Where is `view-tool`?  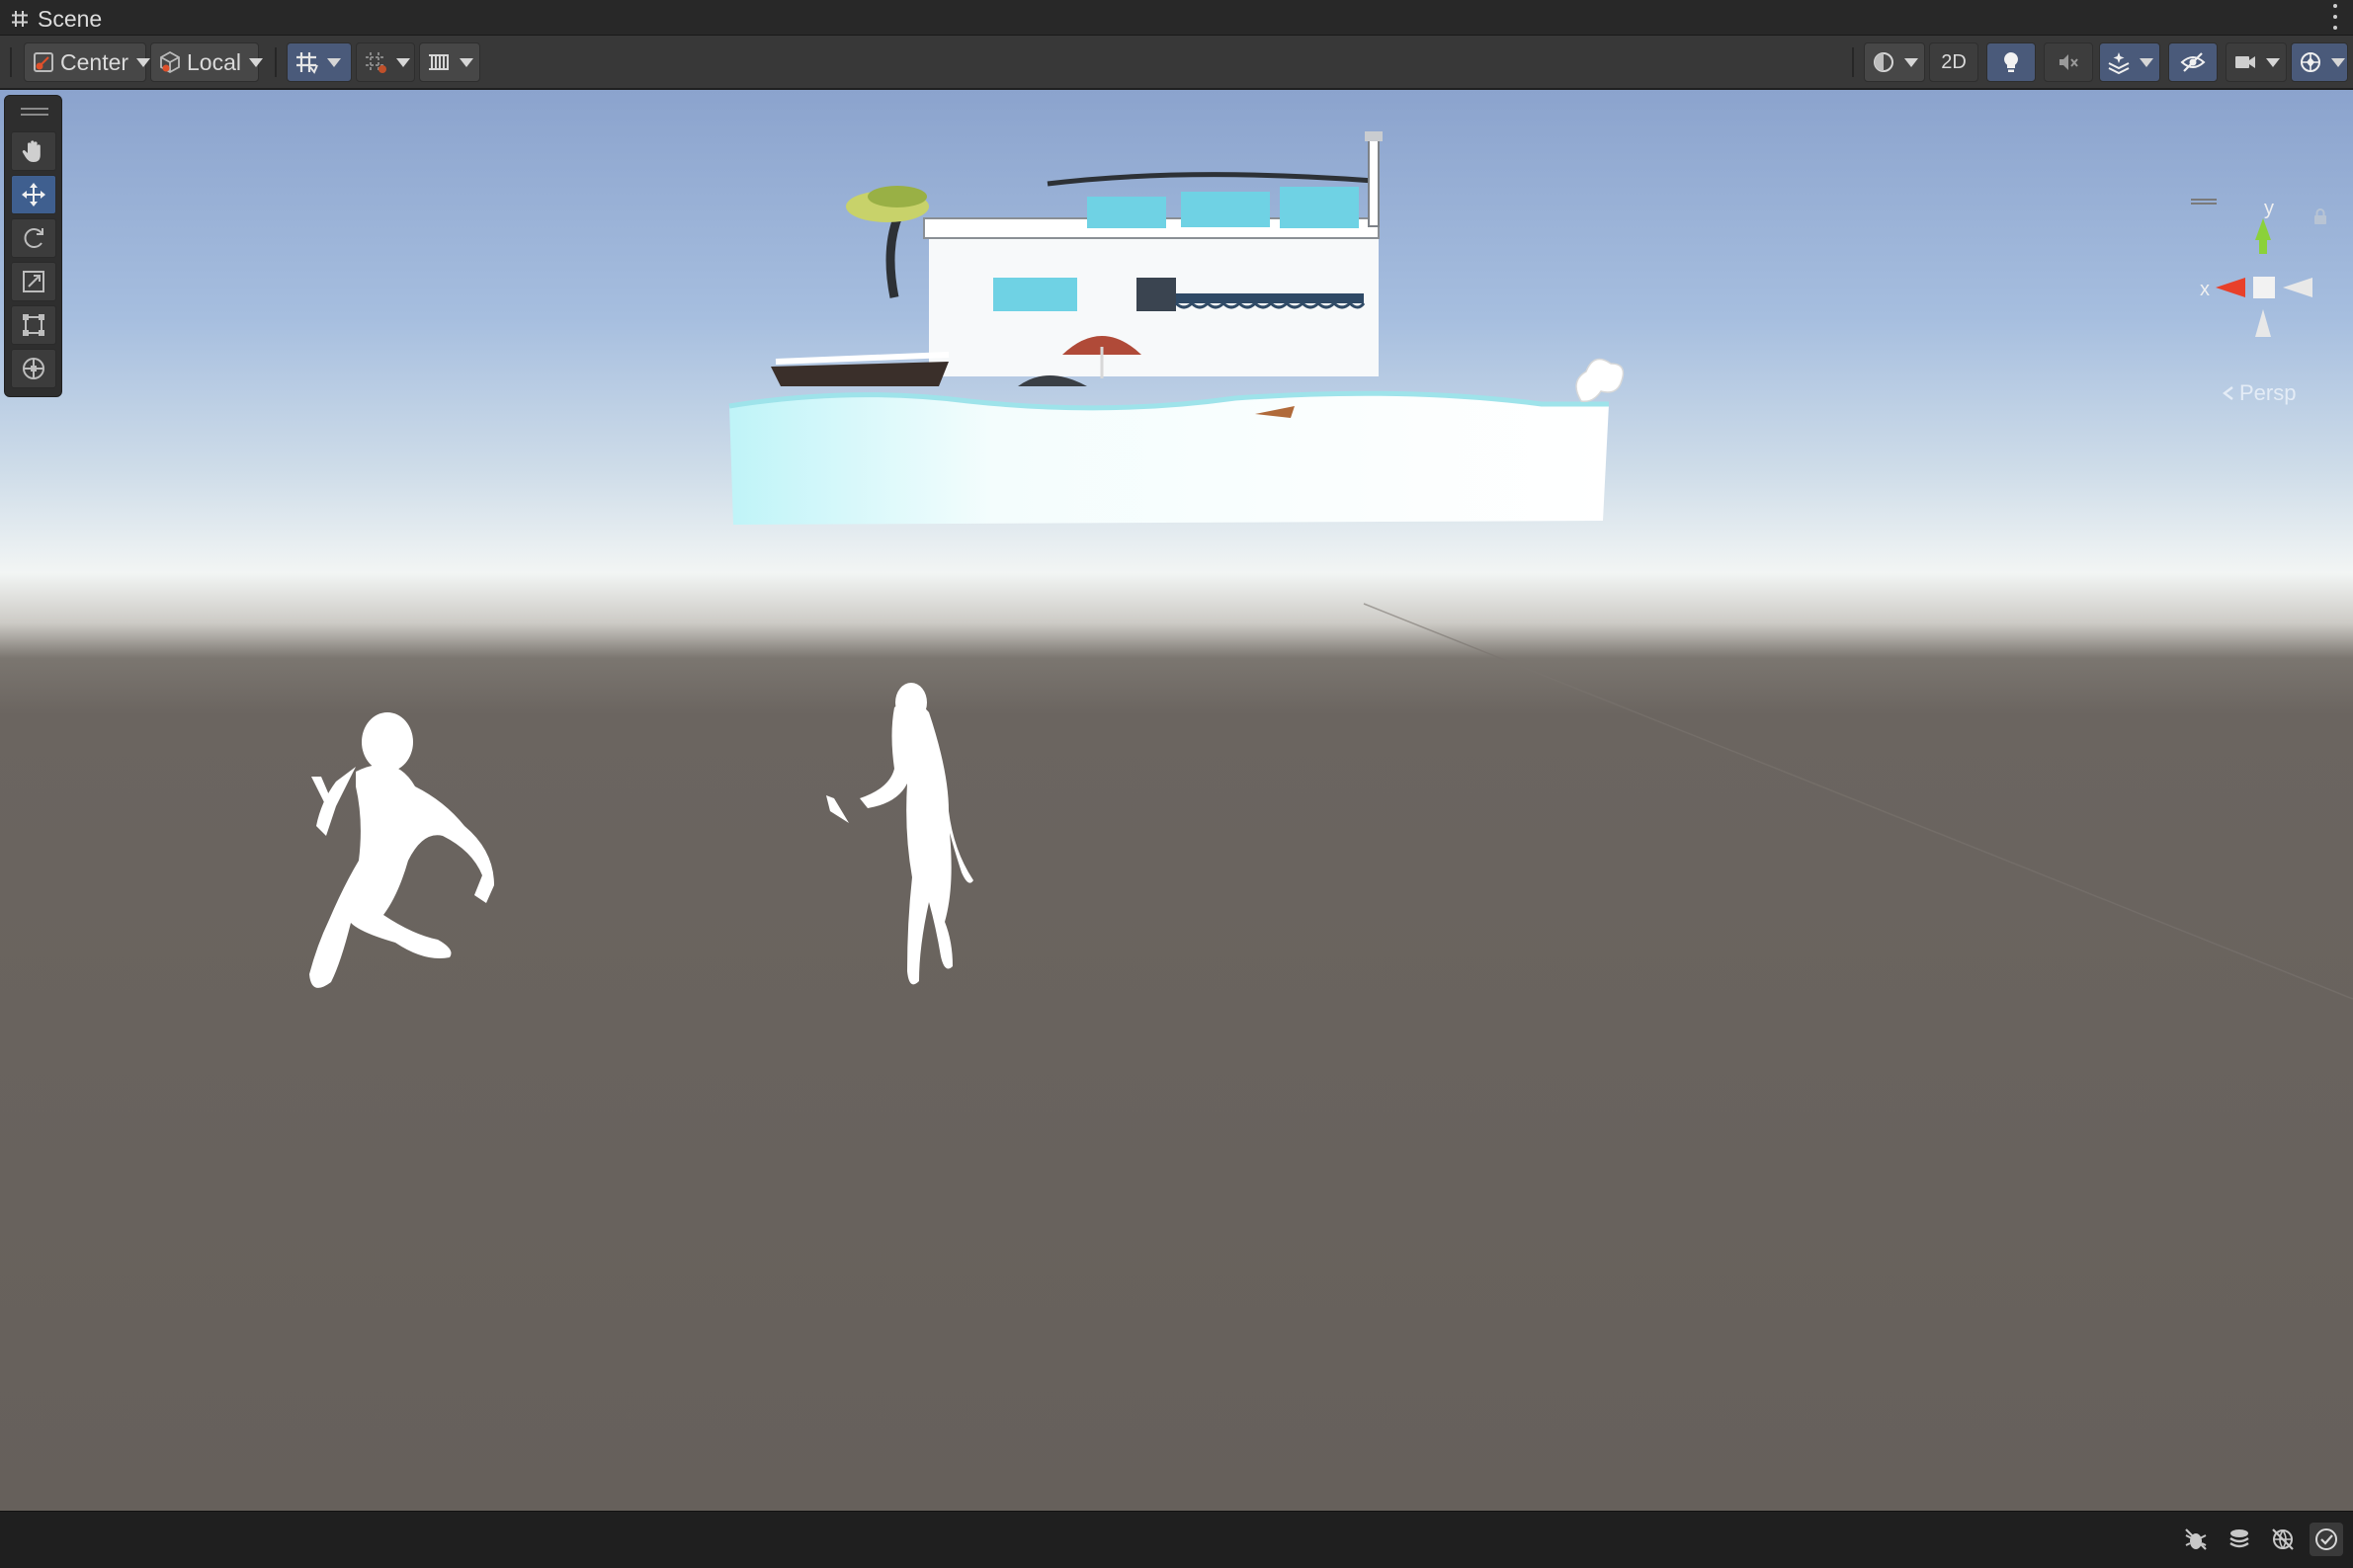
view-tool is located at coordinates (33, 151).